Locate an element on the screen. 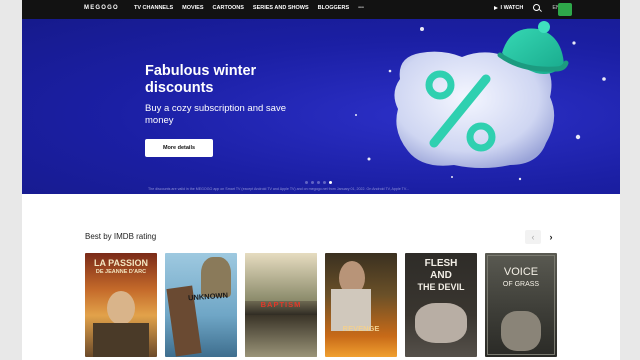  carousel-dots is located at coordinates (318, 182).